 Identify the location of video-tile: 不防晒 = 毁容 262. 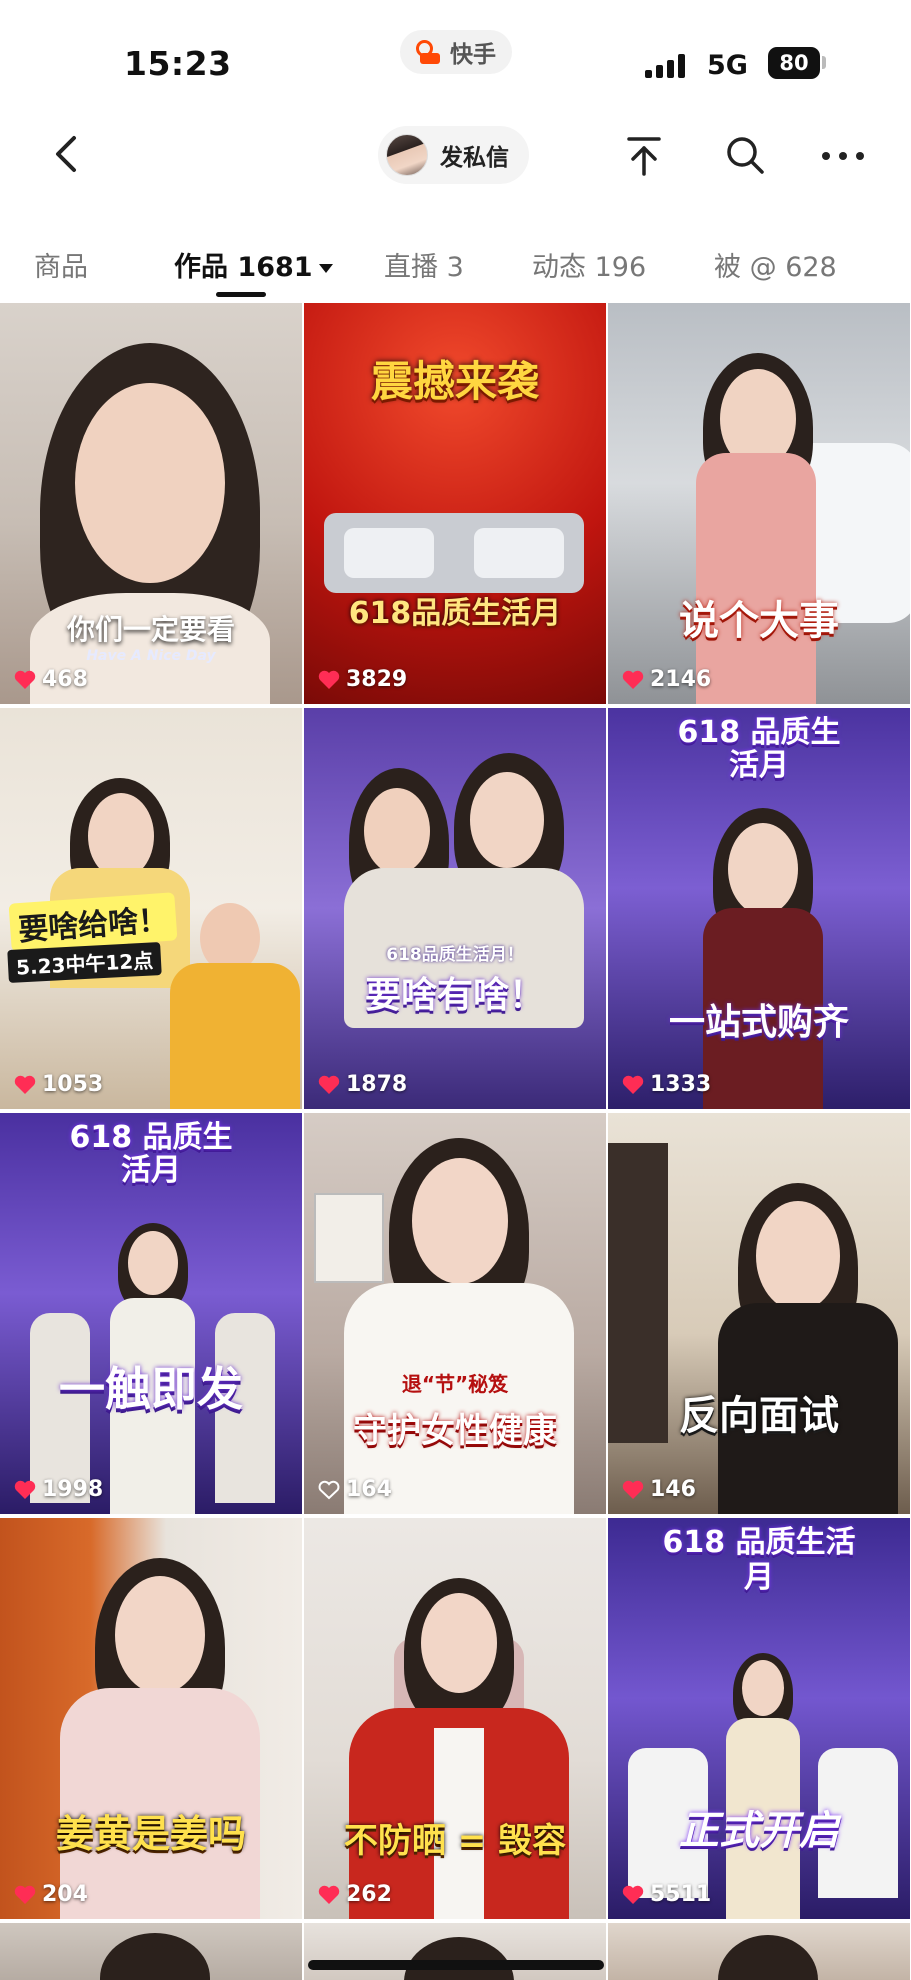
(455, 1718).